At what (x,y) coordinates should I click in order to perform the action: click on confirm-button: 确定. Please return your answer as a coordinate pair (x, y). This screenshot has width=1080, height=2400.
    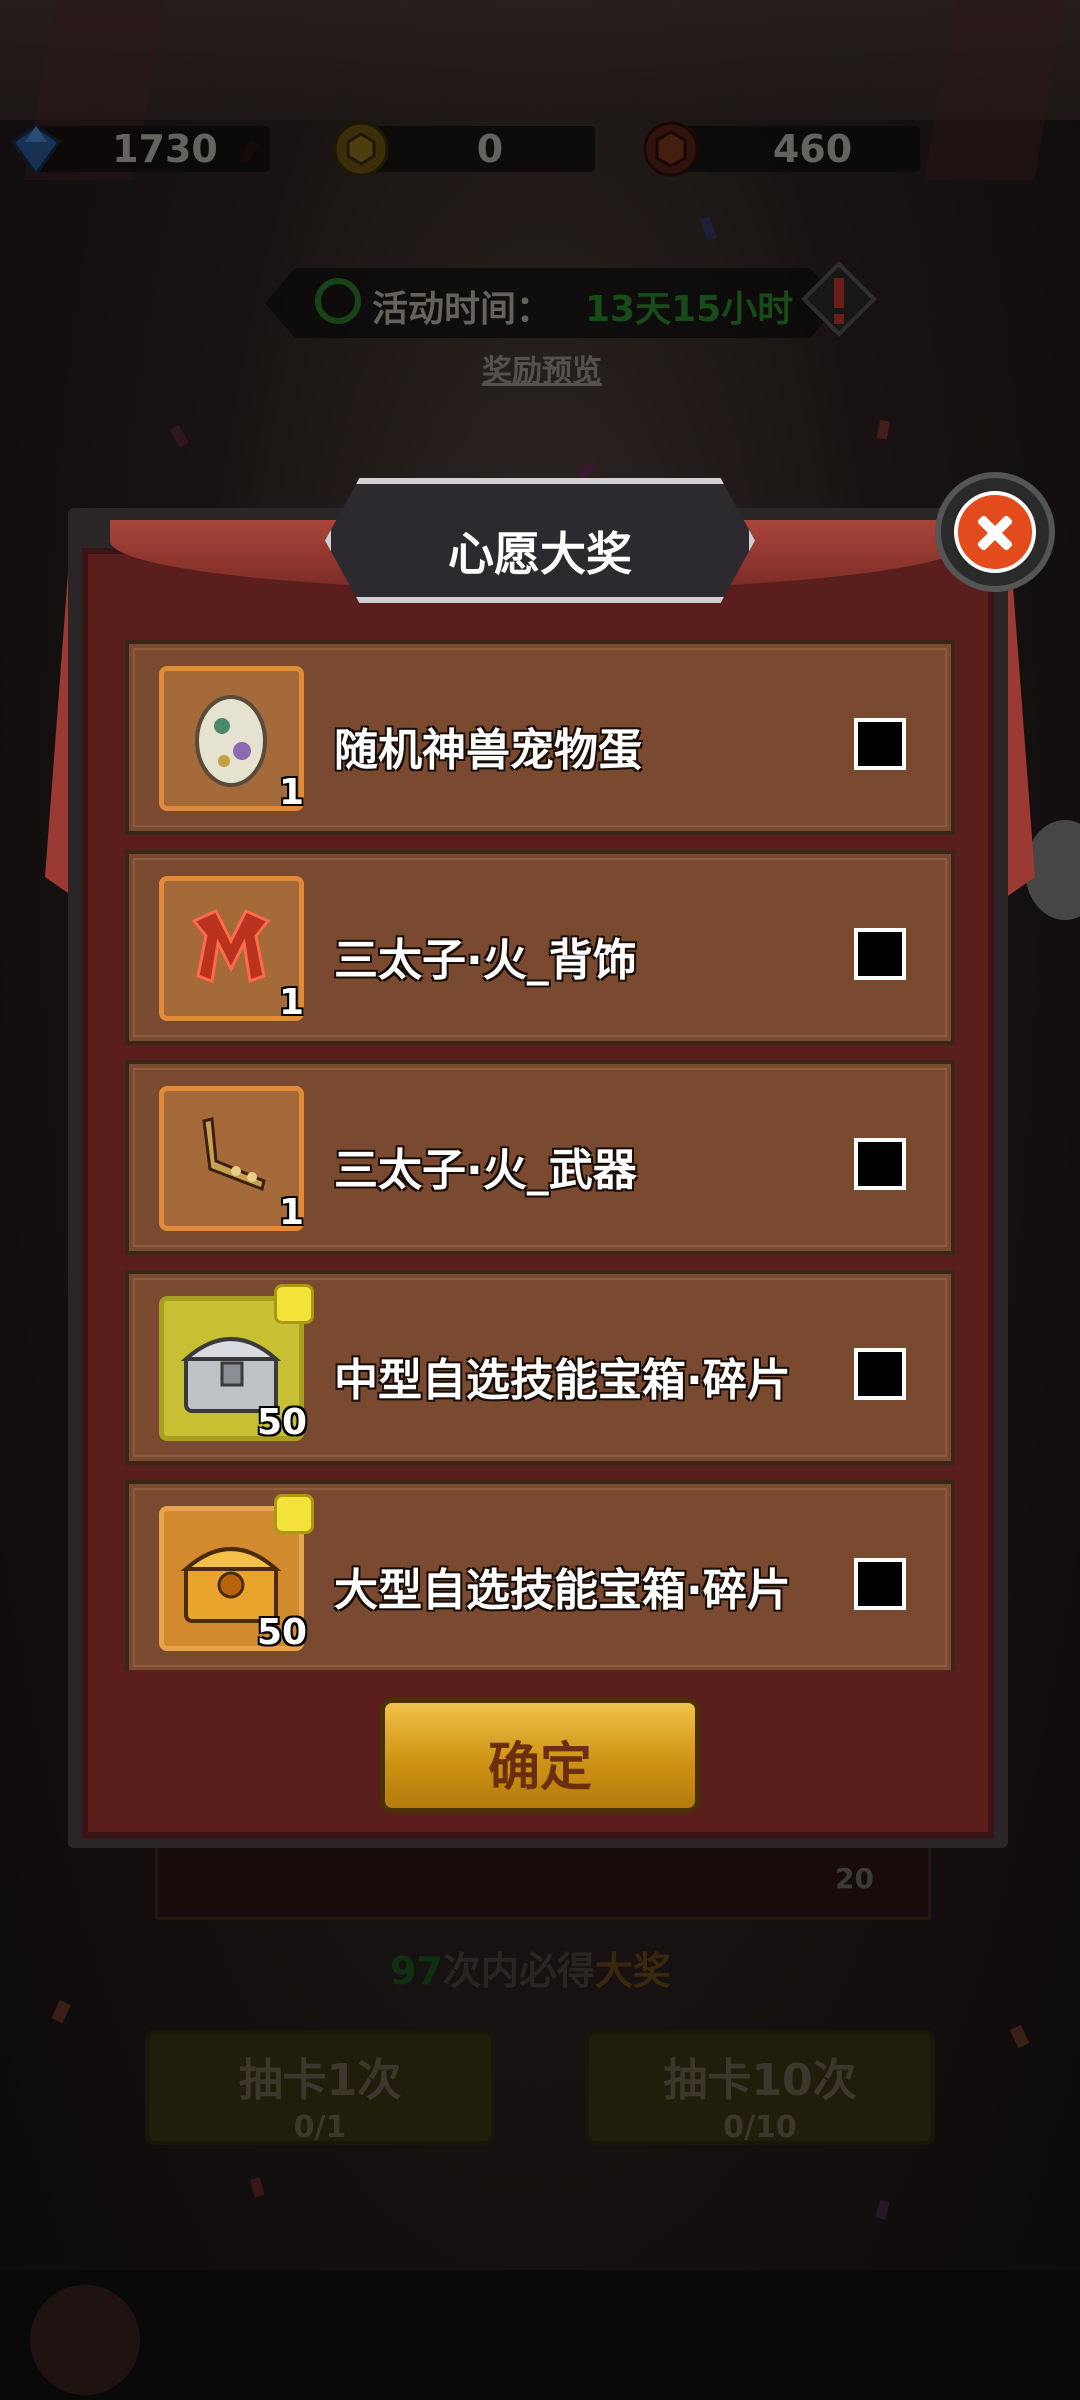
    Looking at the image, I should click on (540, 1755).